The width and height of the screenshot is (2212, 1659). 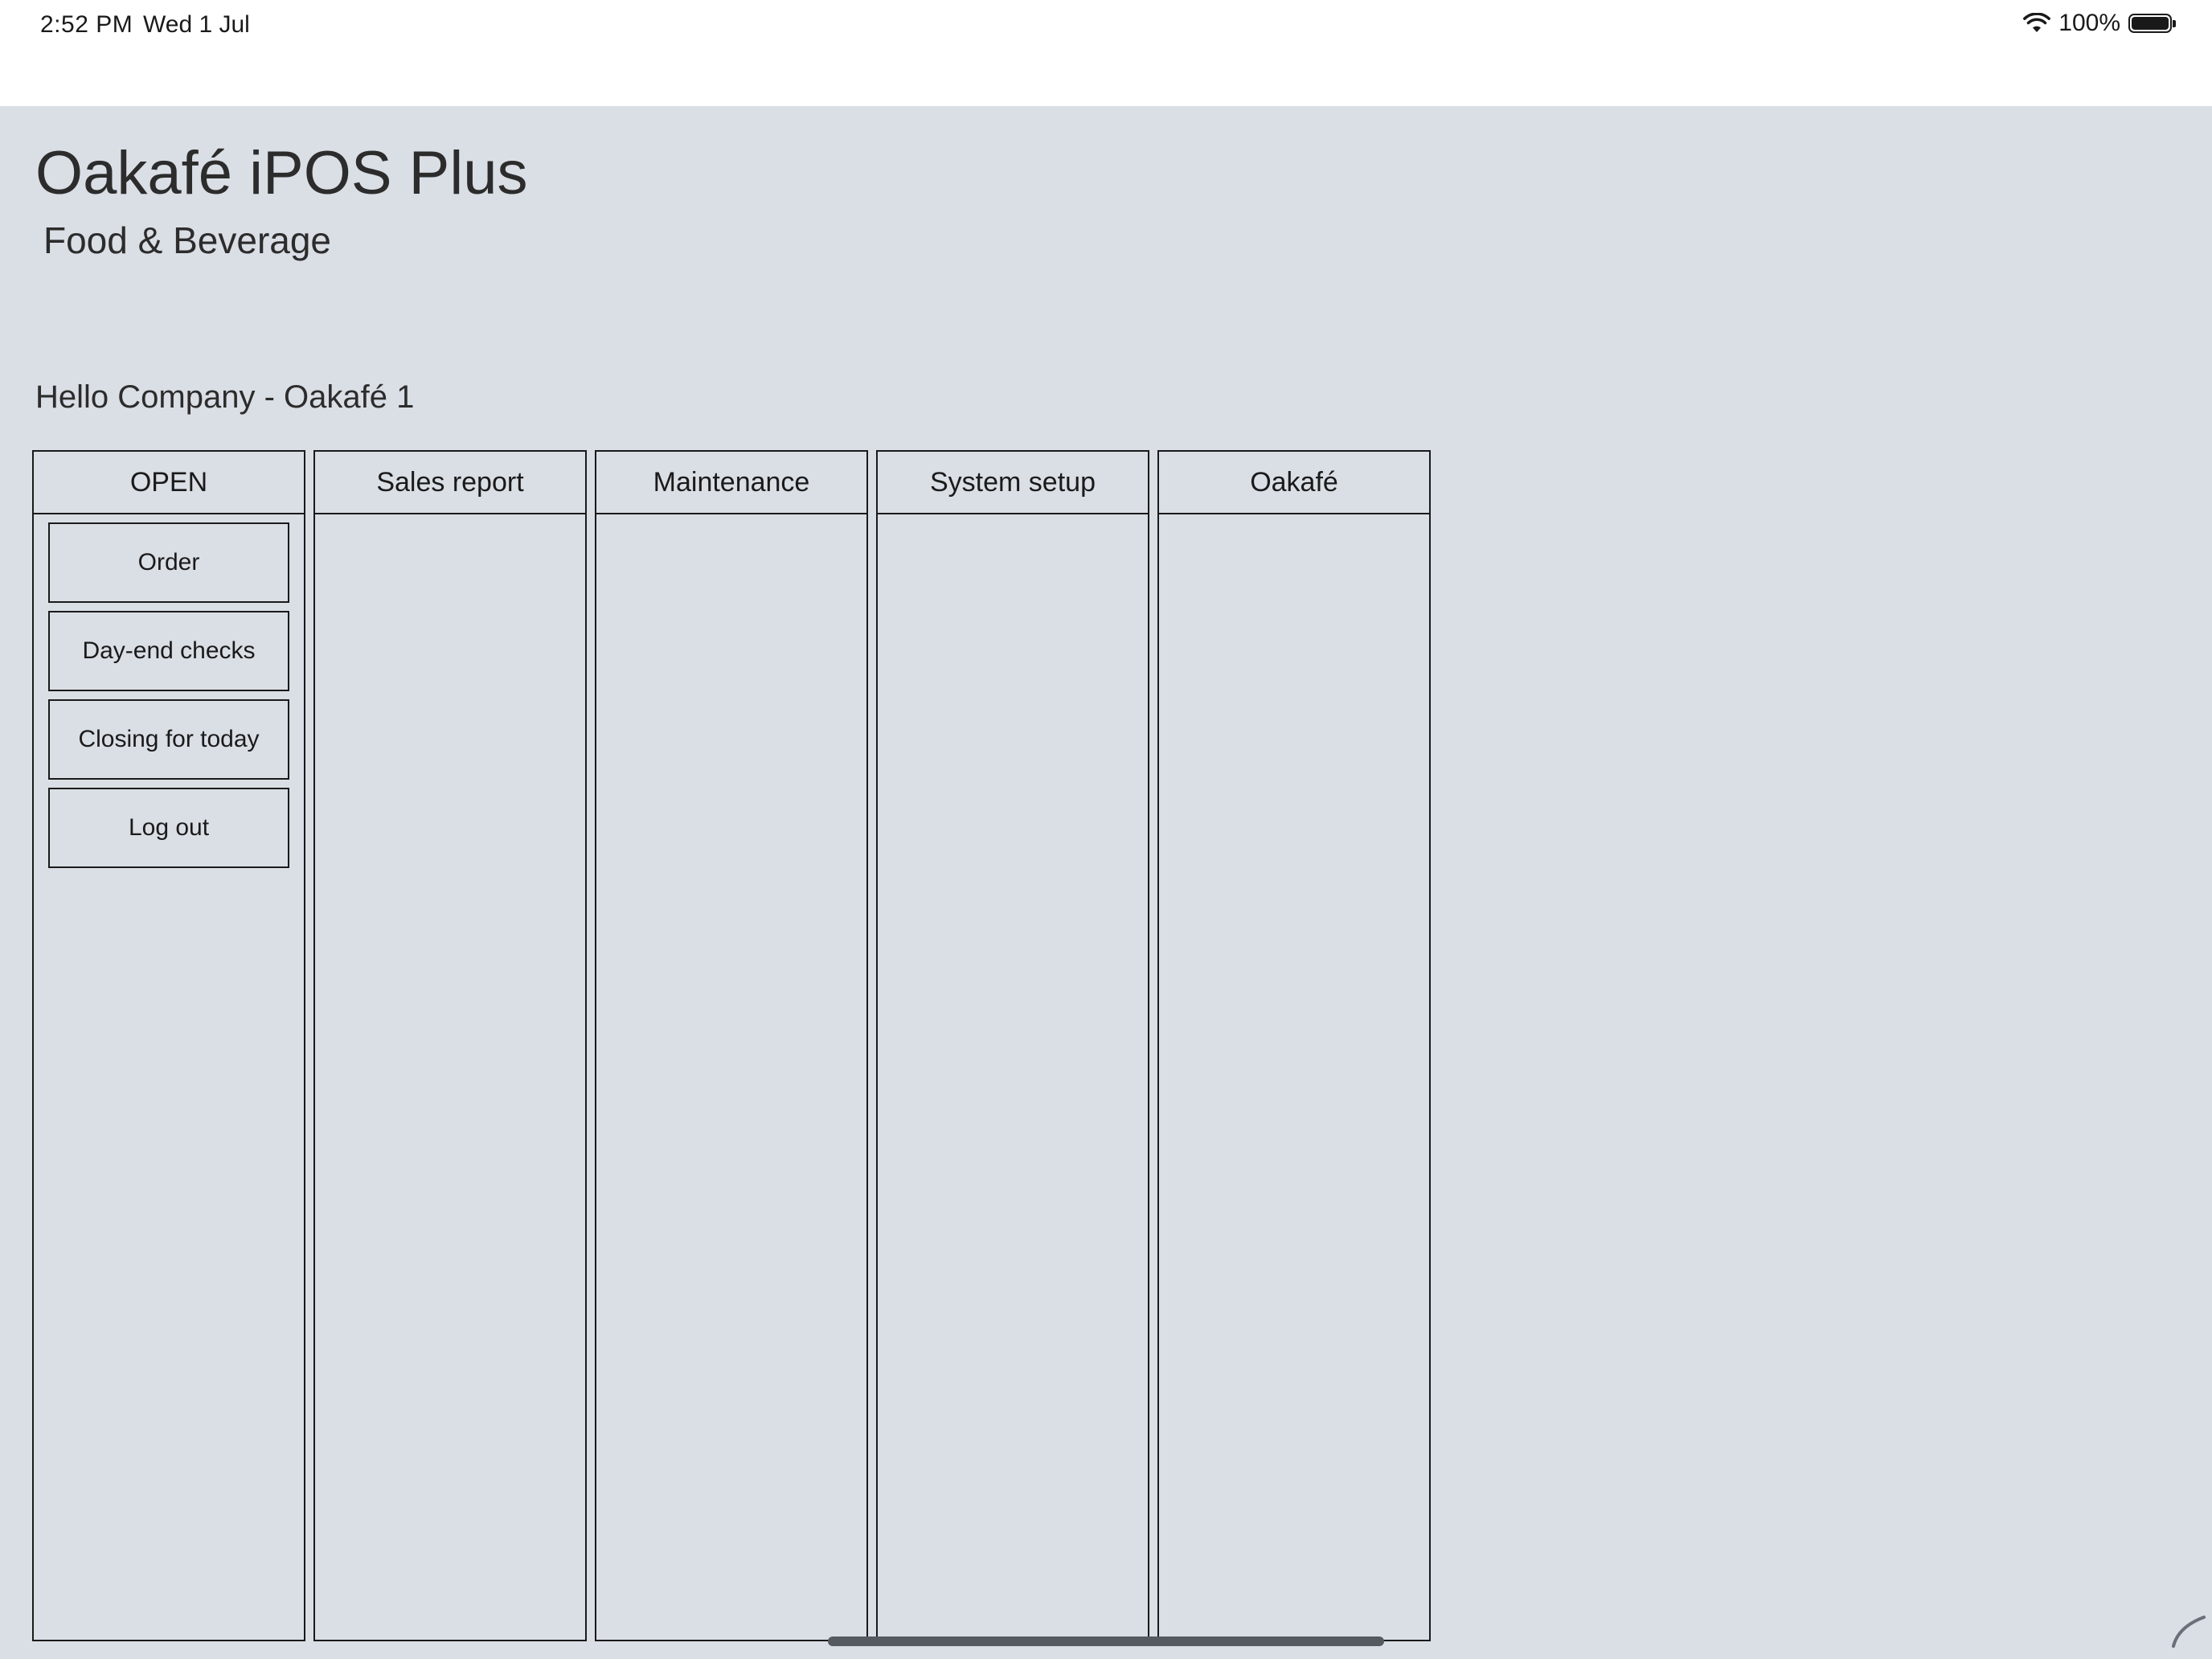 What do you see at coordinates (169, 483) in the screenshot?
I see `column-header-open: OPEN` at bounding box center [169, 483].